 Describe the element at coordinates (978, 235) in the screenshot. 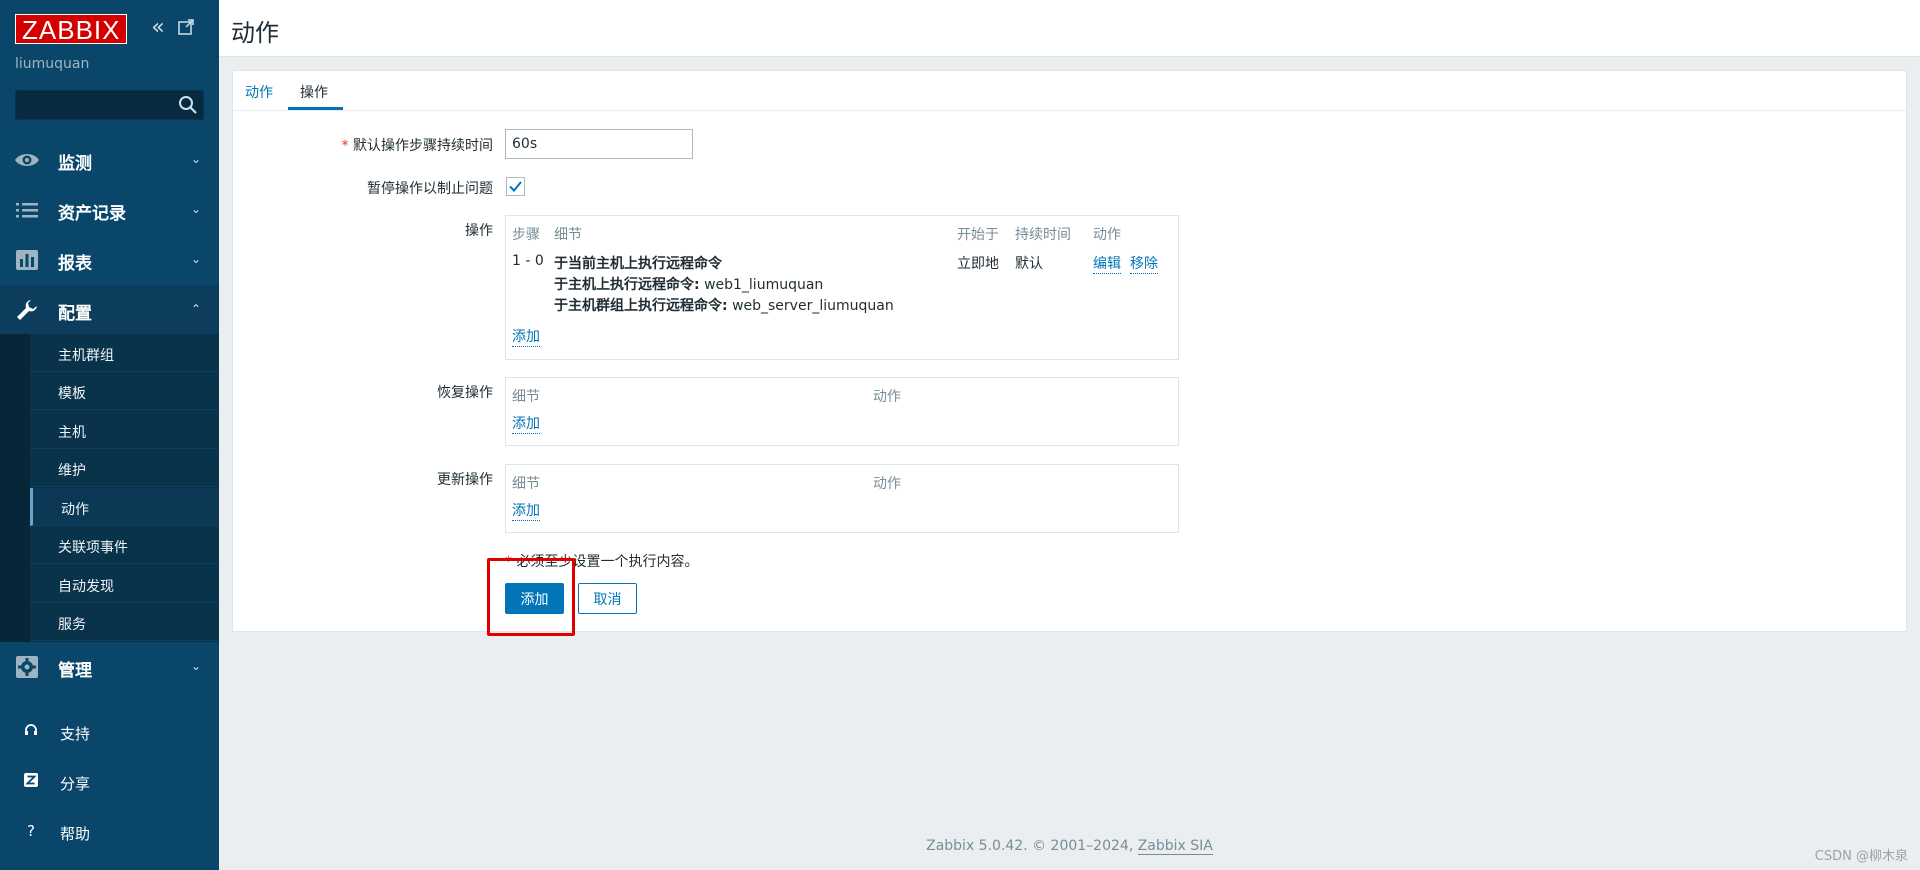

I see `col-start: 开始于` at that location.